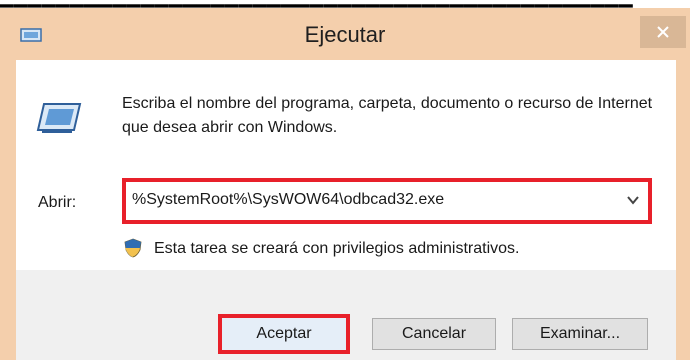  I want to click on window-title: Ejecutar, so click(345, 34).